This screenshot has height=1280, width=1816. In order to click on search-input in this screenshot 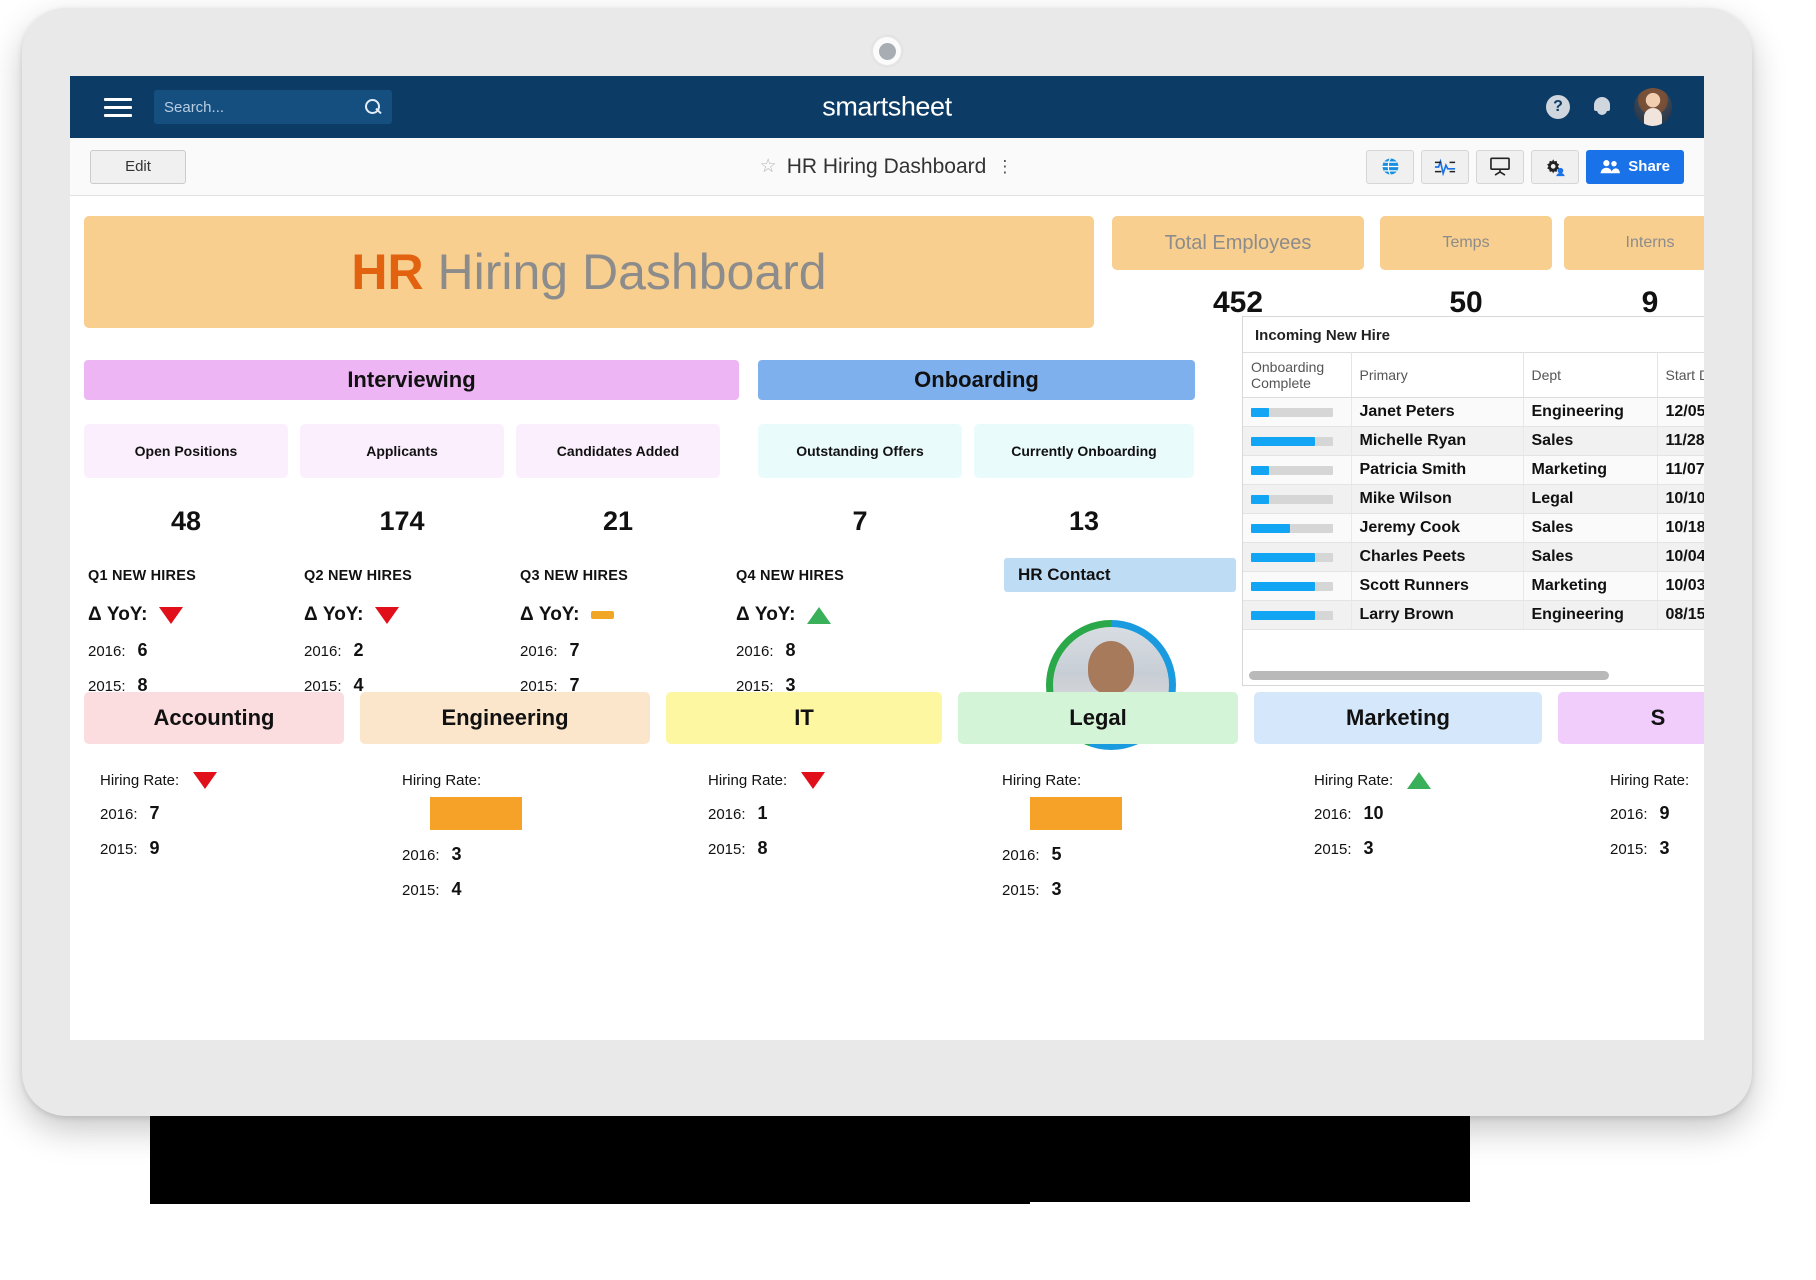, I will do `click(264, 107)`.